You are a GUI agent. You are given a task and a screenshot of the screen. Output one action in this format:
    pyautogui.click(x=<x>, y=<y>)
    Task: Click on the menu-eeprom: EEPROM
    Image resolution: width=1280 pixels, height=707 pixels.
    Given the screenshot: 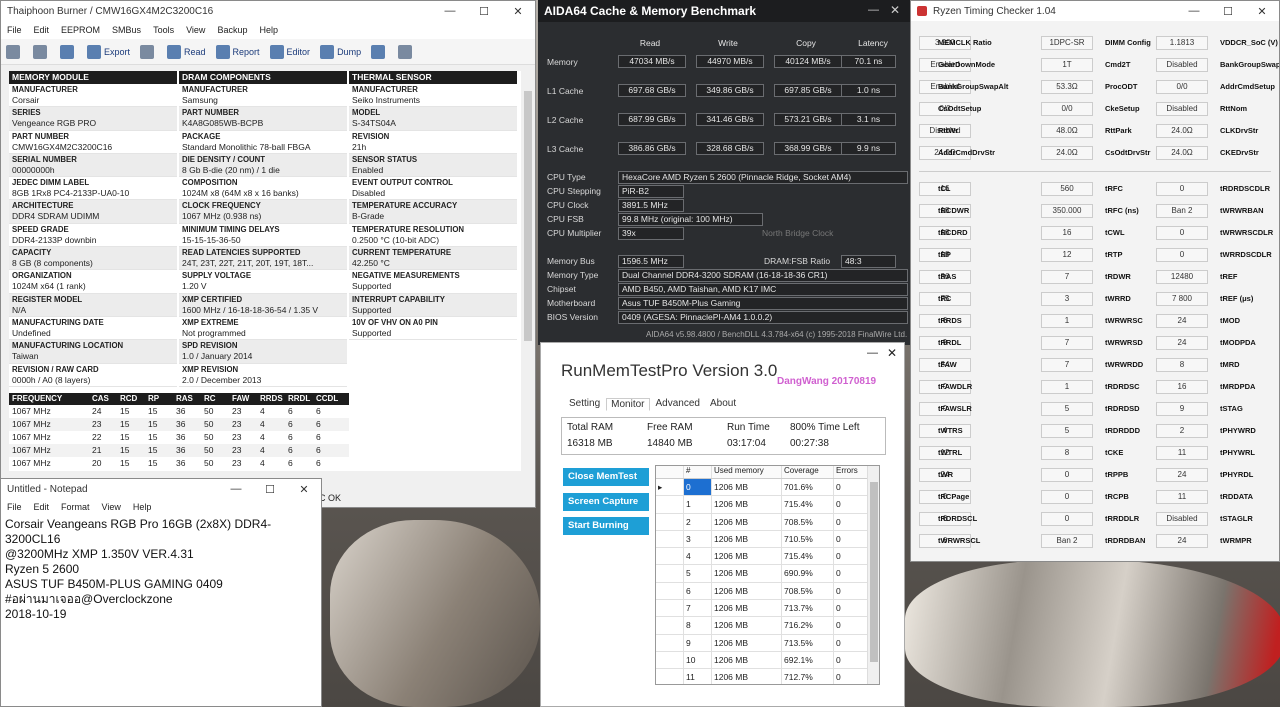 What is the action you would take?
    pyautogui.click(x=80, y=30)
    